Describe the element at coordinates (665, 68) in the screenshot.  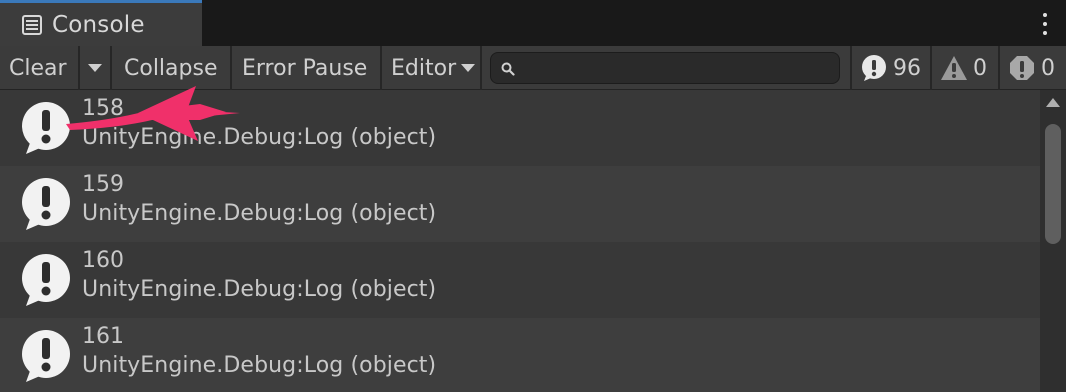
I see `search-input` at that location.